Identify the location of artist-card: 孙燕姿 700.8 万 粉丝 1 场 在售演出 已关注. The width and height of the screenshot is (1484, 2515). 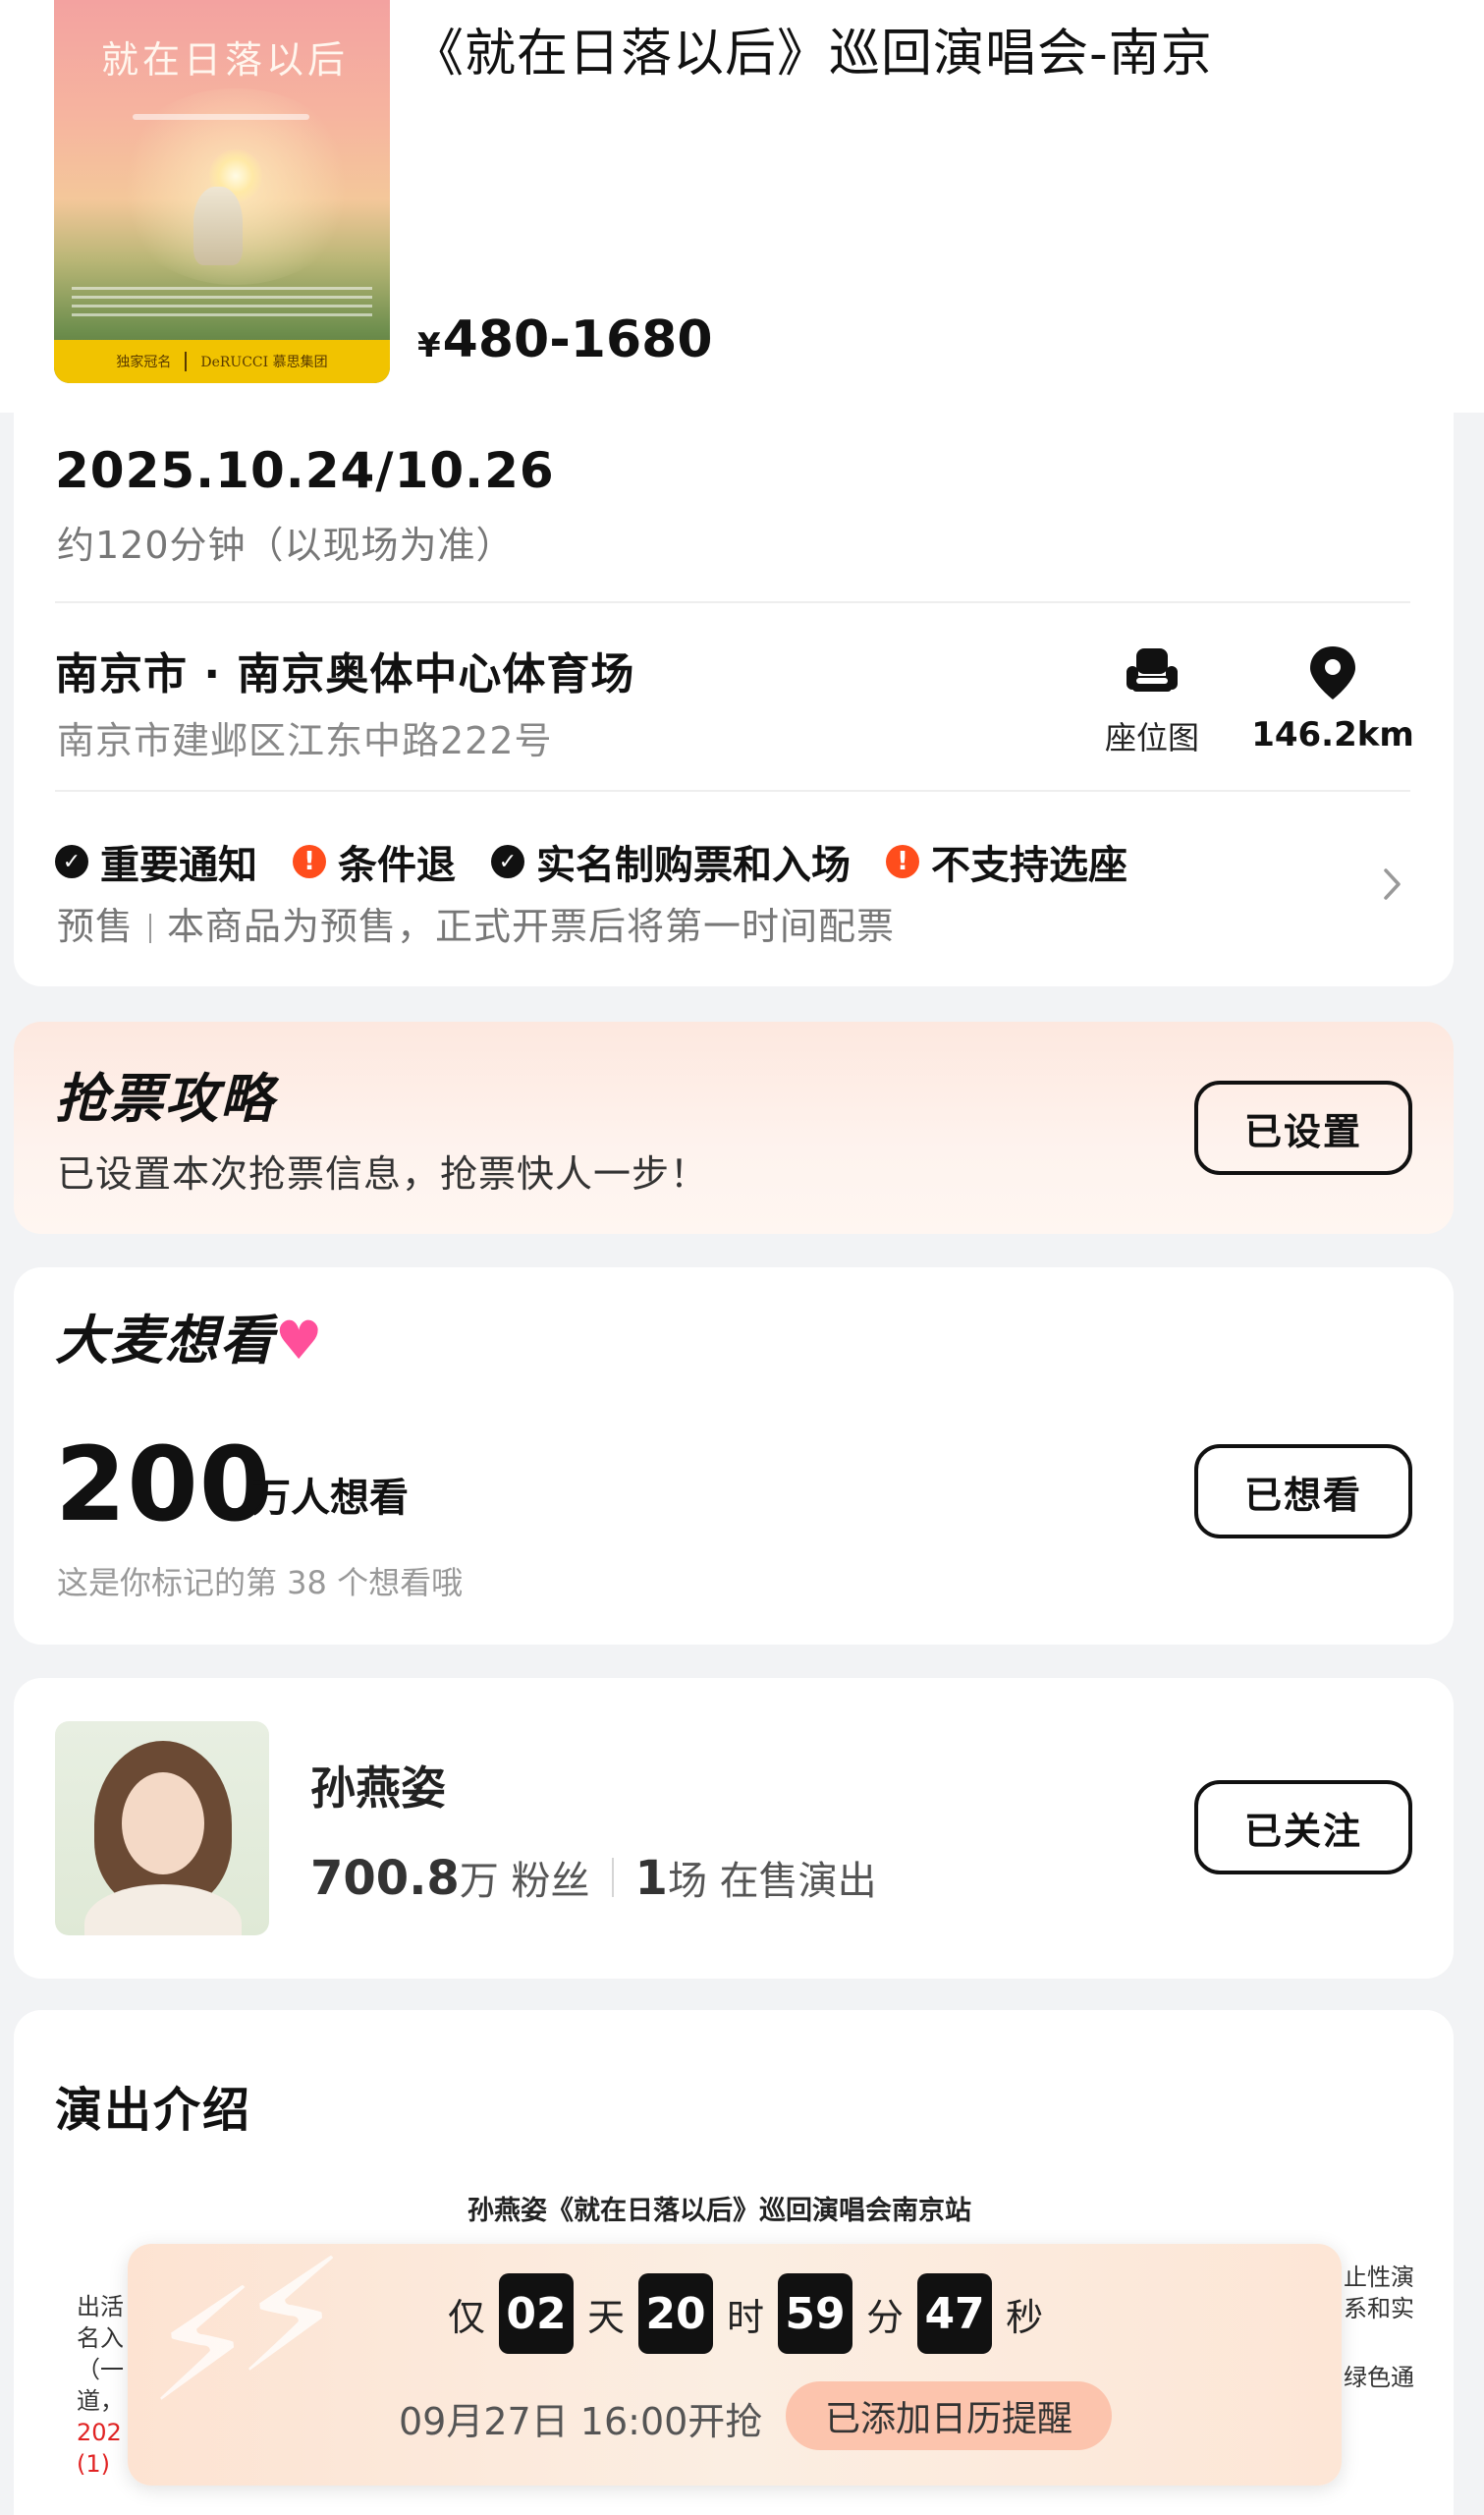
(734, 1828).